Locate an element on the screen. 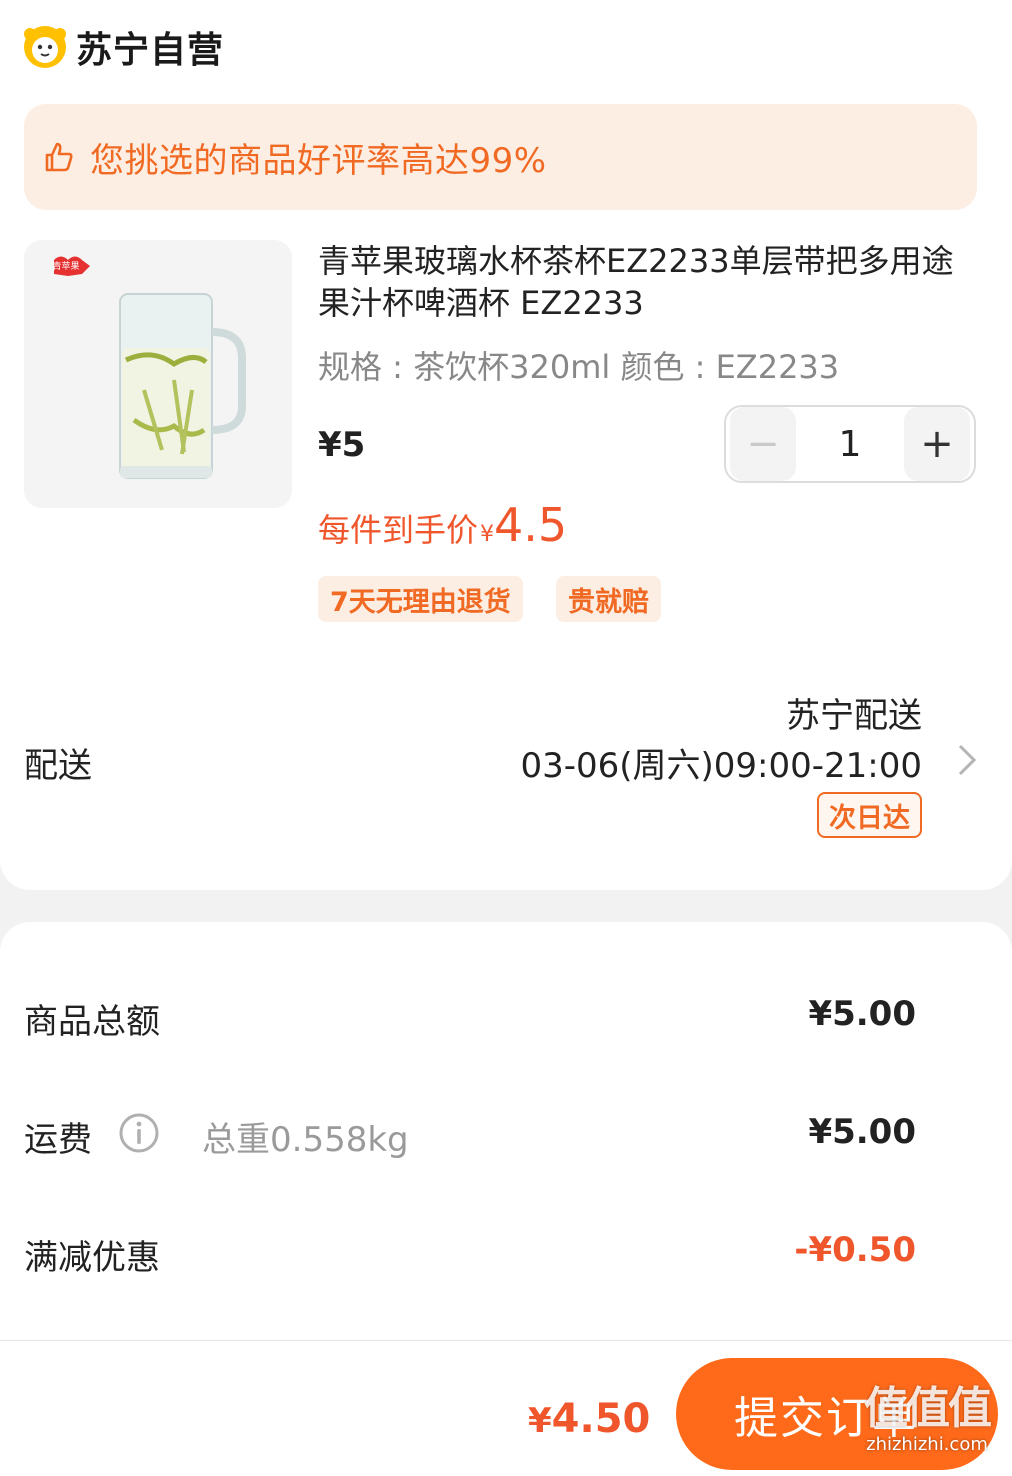  info-icon is located at coordinates (139, 1133).